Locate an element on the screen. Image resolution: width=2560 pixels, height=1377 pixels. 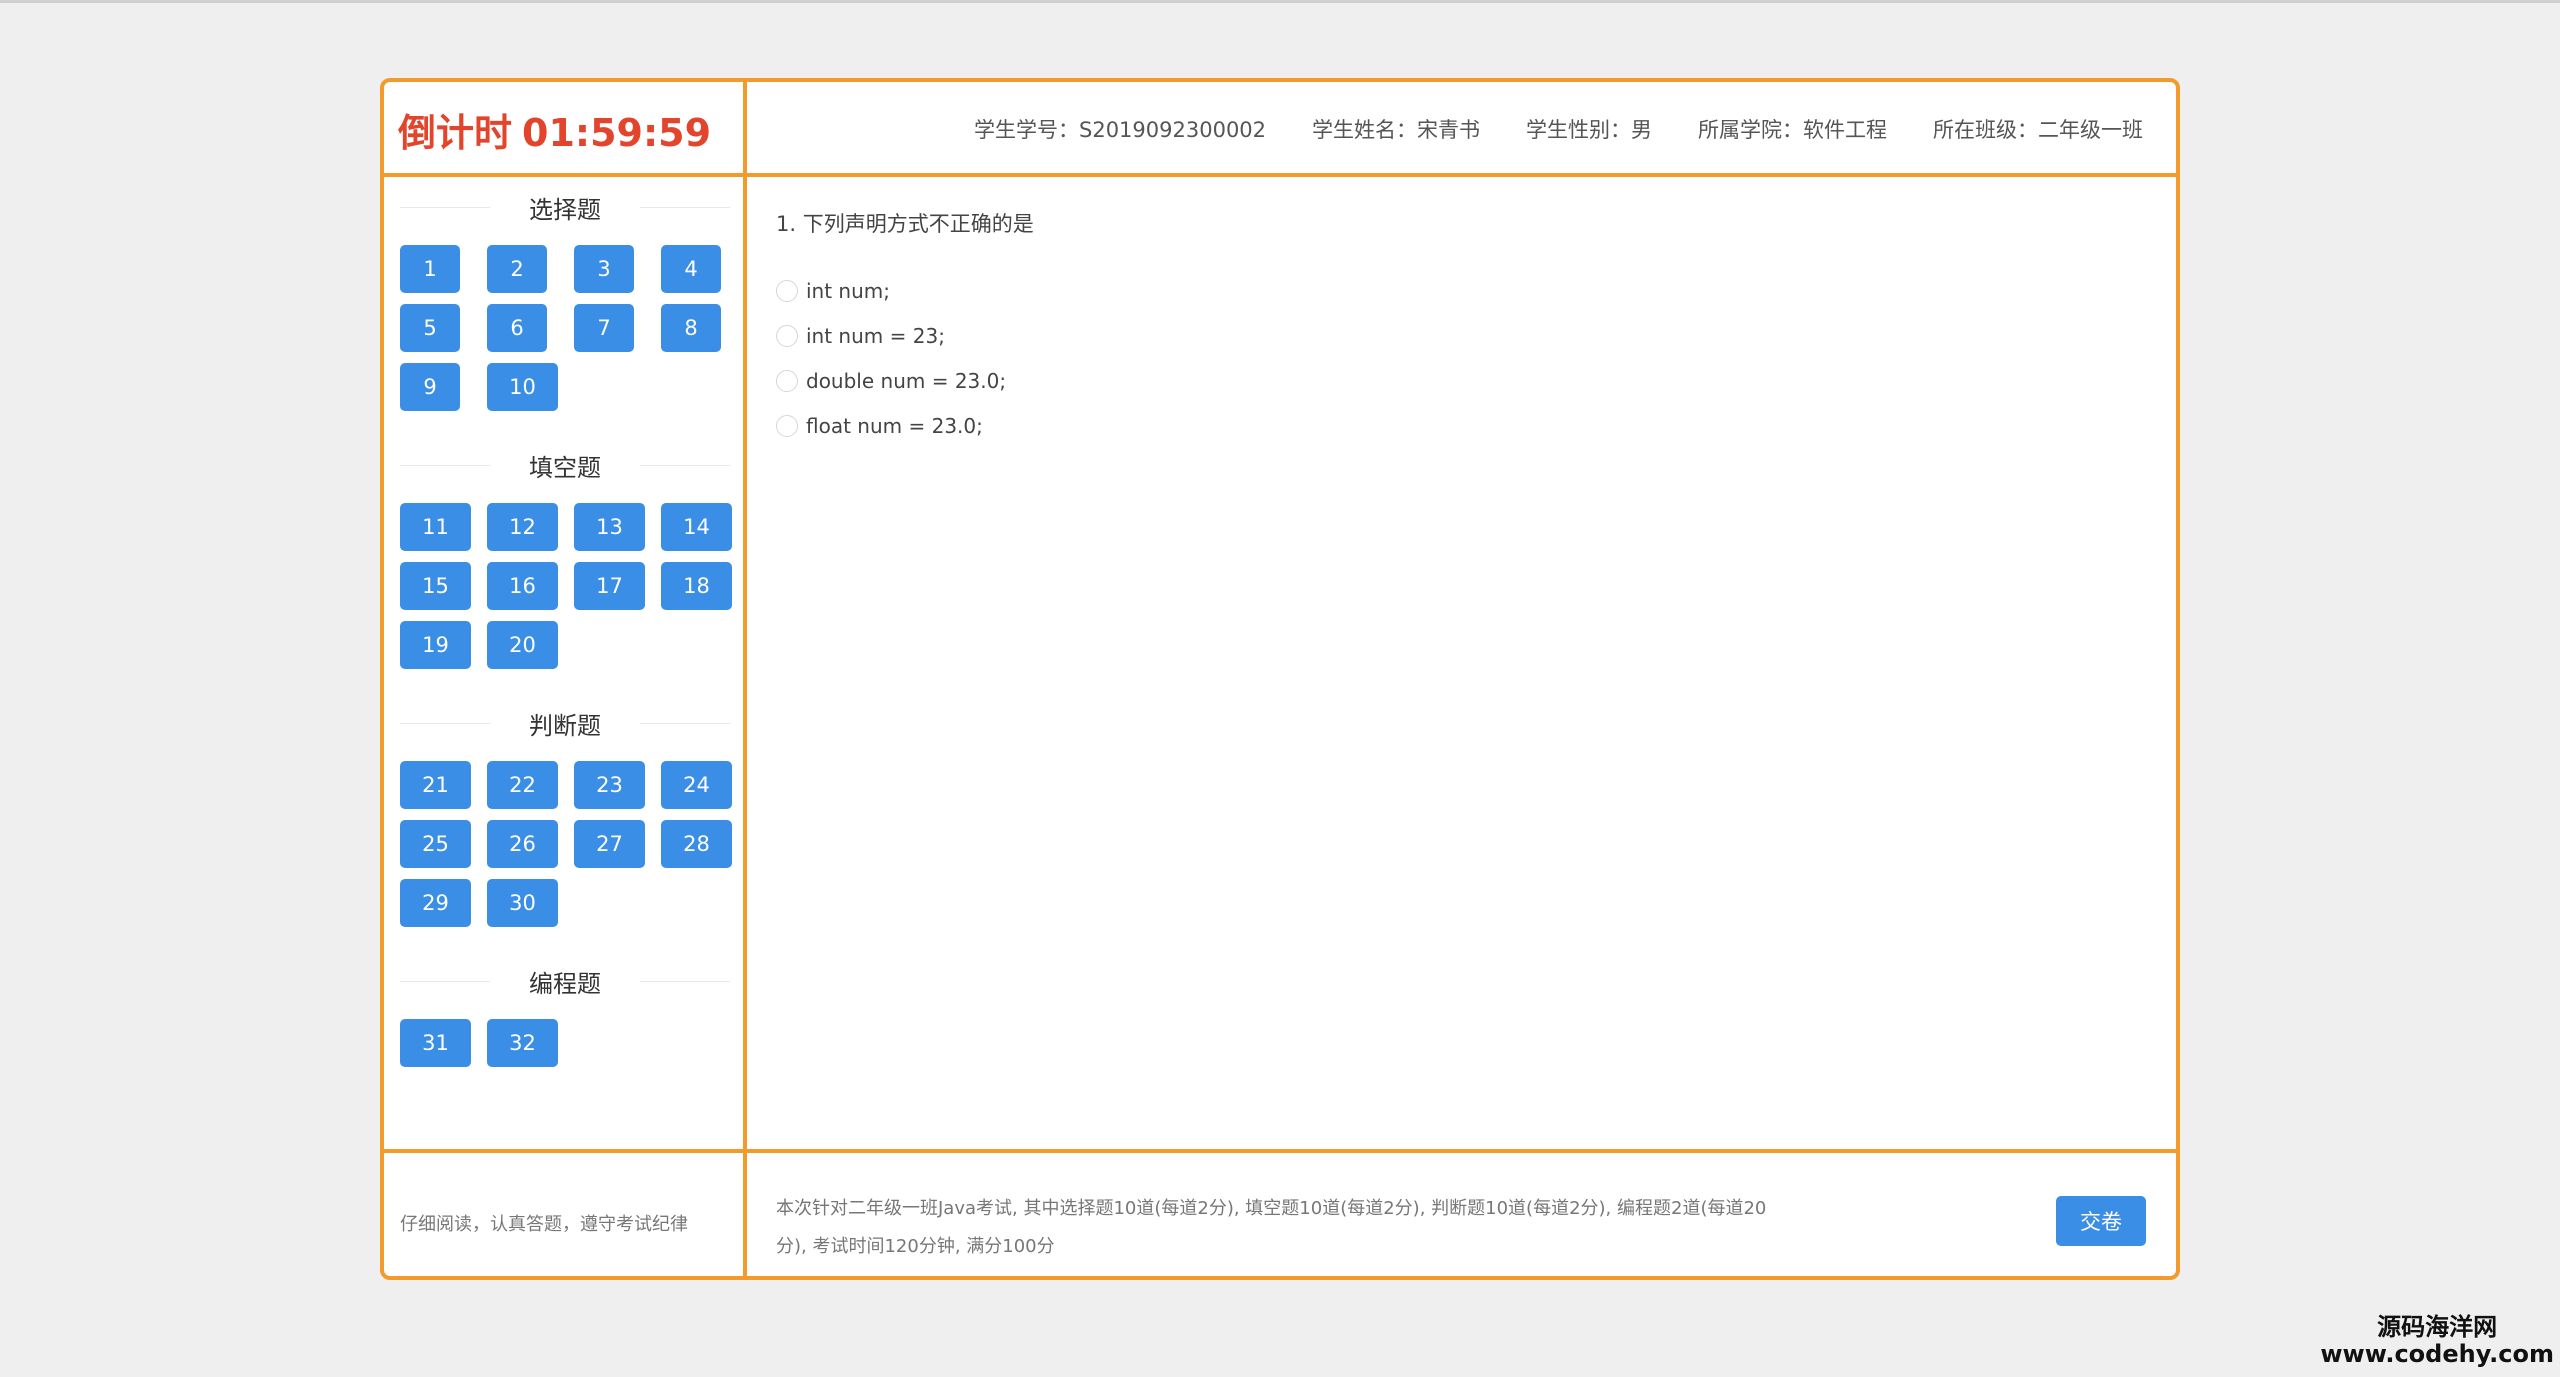
section-header-programming: 编程题 is located at coordinates (565, 981).